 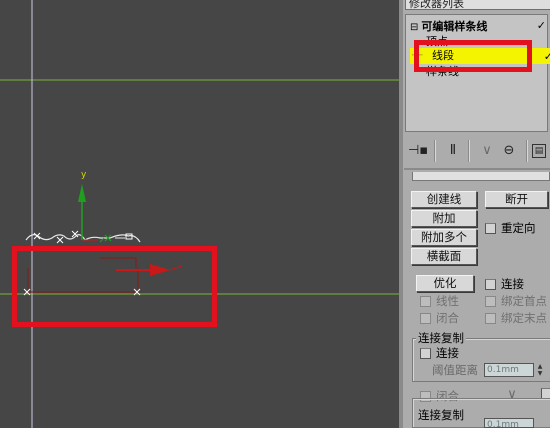 I want to click on attach-button: 附加, so click(x=444, y=218).